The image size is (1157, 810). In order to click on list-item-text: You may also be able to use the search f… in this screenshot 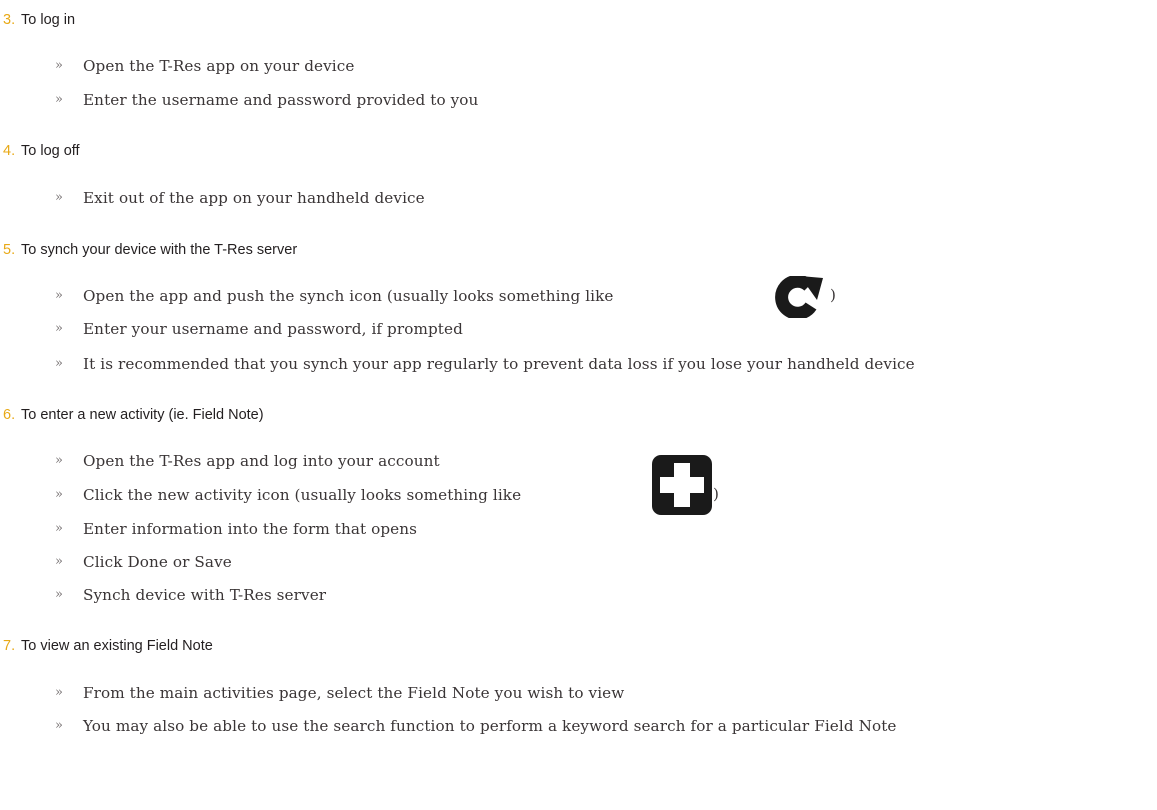, I will do `click(490, 726)`.